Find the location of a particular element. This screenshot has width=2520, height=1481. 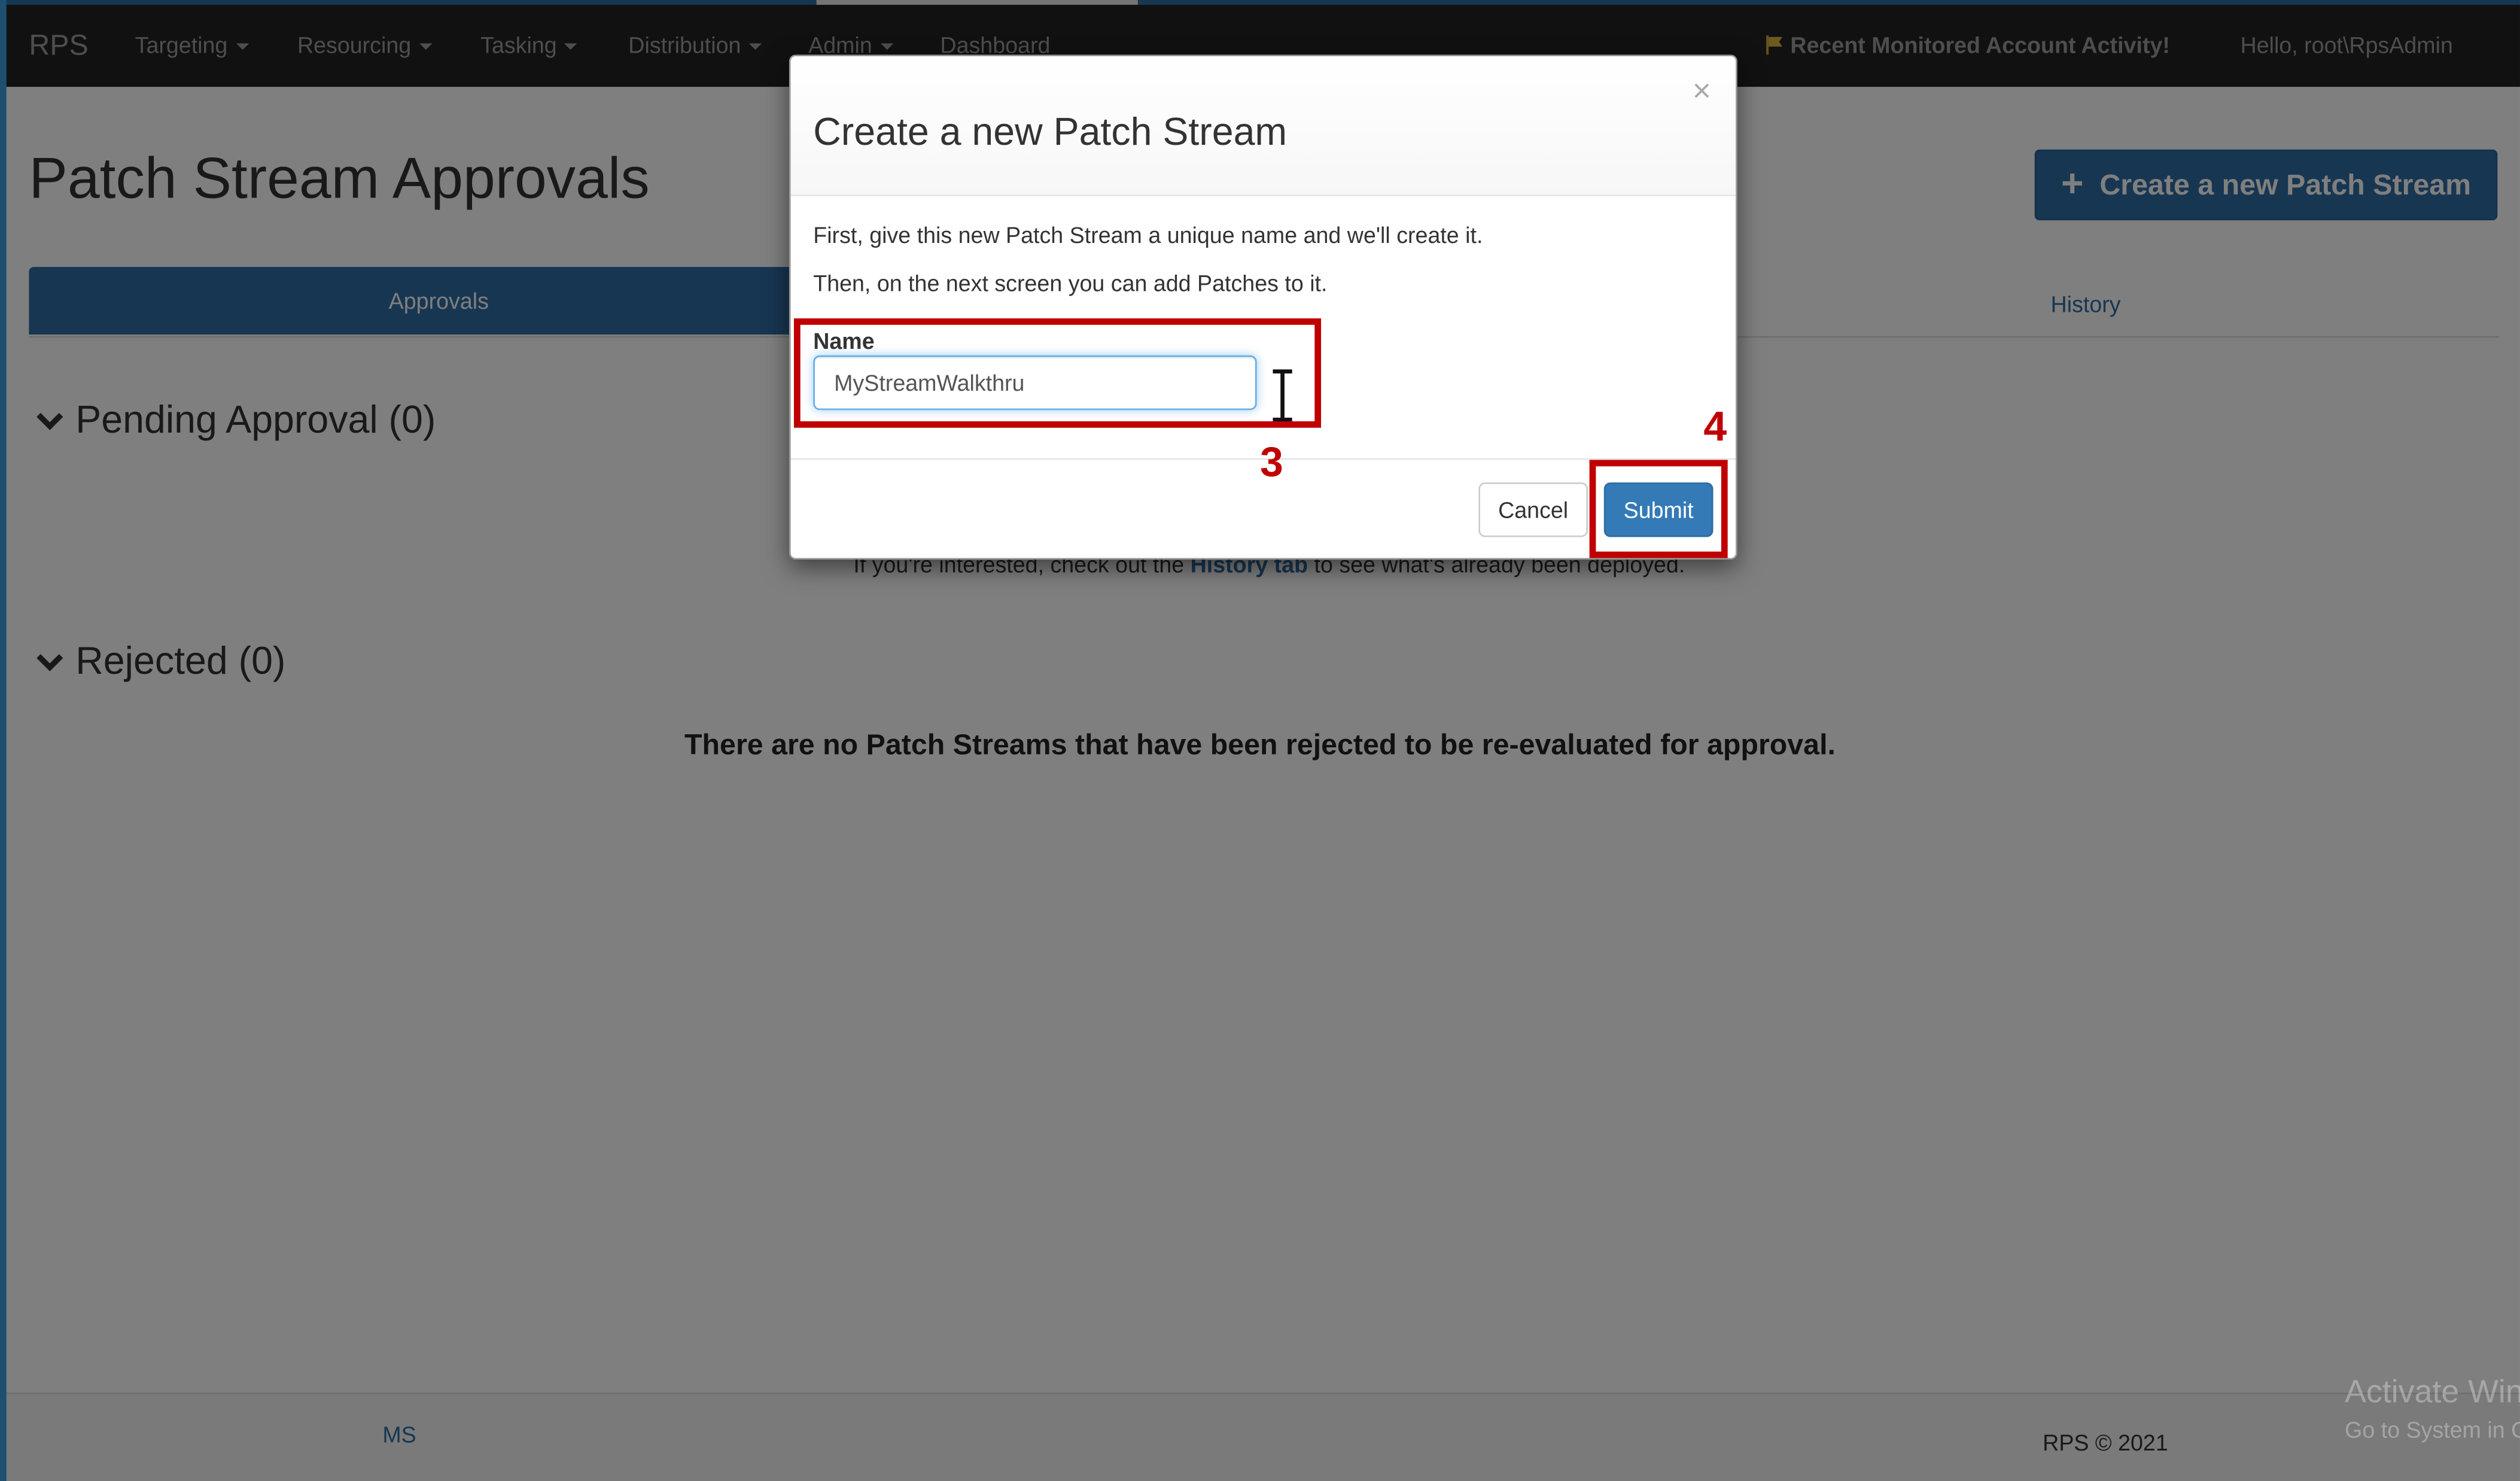

dialog-title: Create a new Patch Stream is located at coordinates (1050, 132).